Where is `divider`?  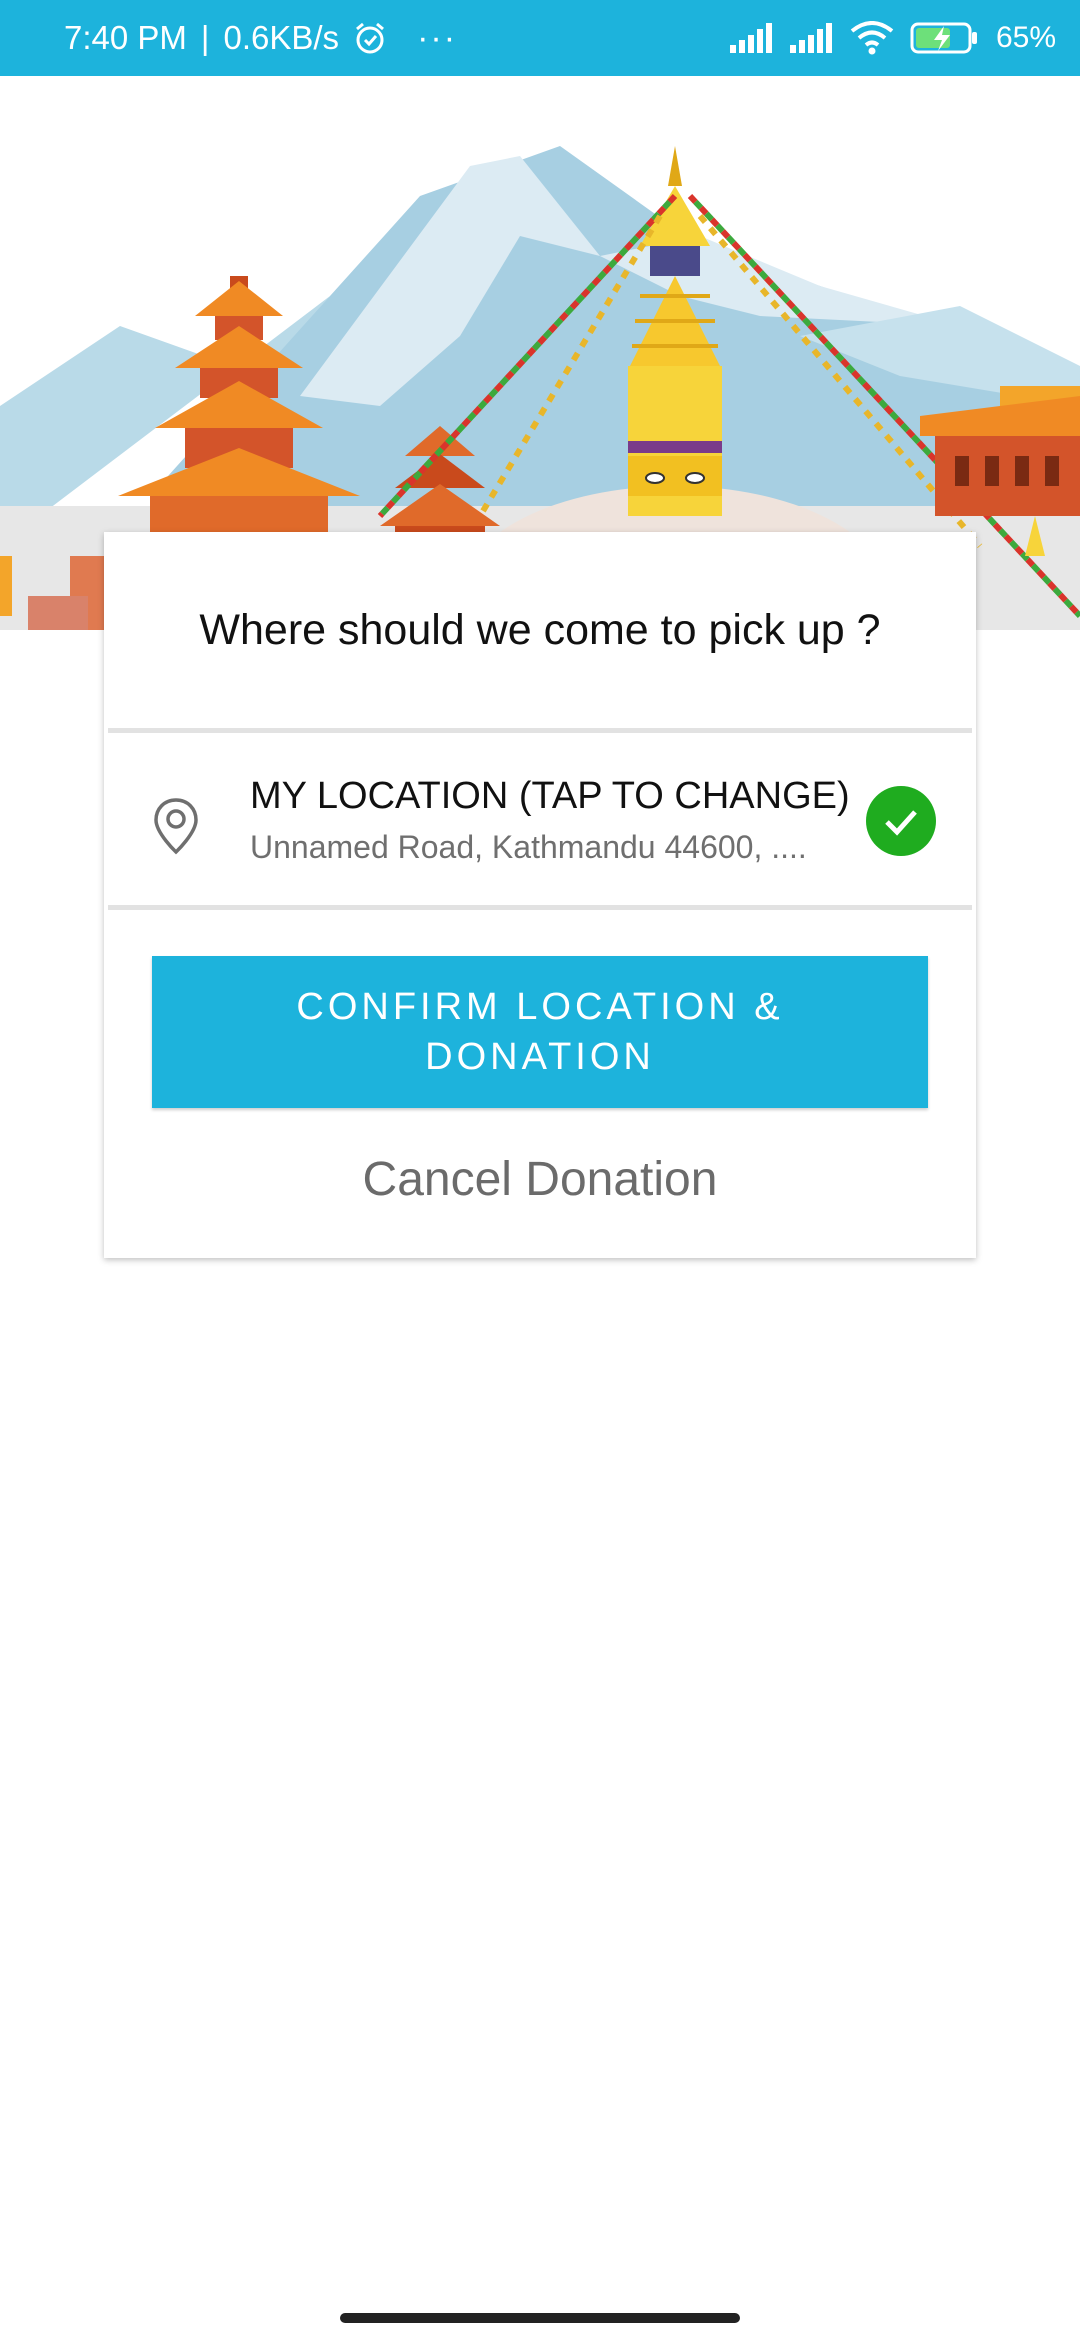 divider is located at coordinates (540, 907).